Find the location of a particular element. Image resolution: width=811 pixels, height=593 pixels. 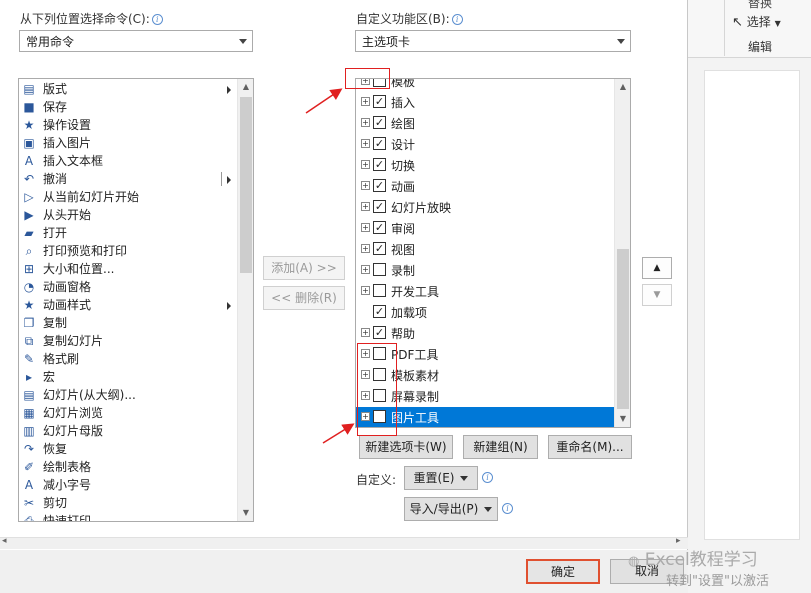

annotation-arrow-bottom is located at coordinates (338, 433).